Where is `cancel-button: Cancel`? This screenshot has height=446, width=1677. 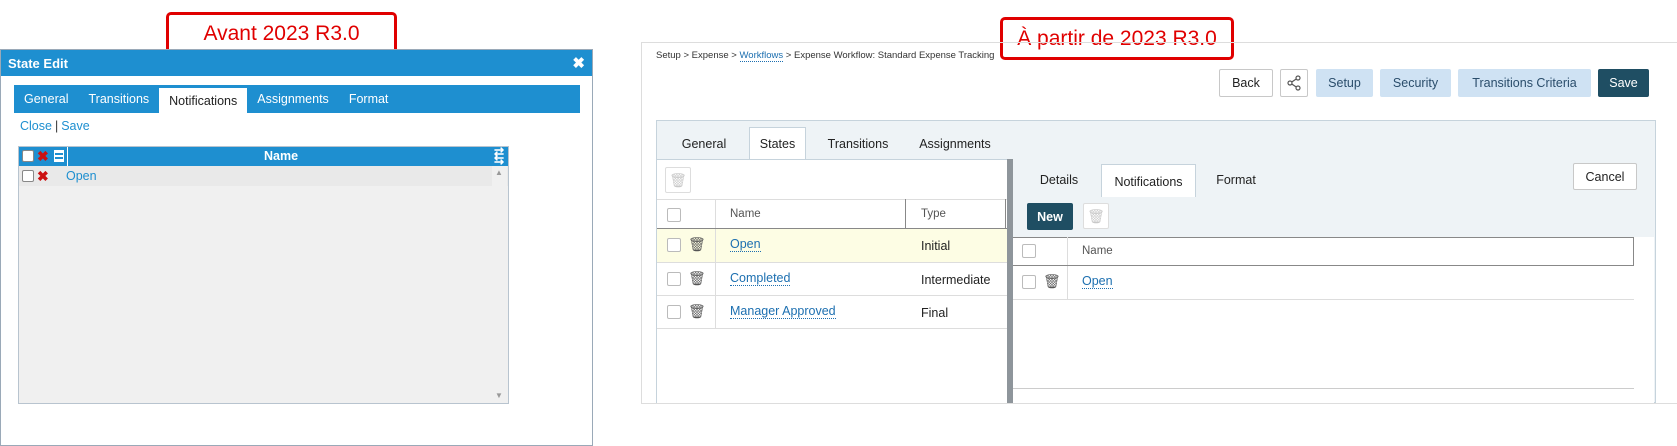
cancel-button: Cancel is located at coordinates (1605, 176).